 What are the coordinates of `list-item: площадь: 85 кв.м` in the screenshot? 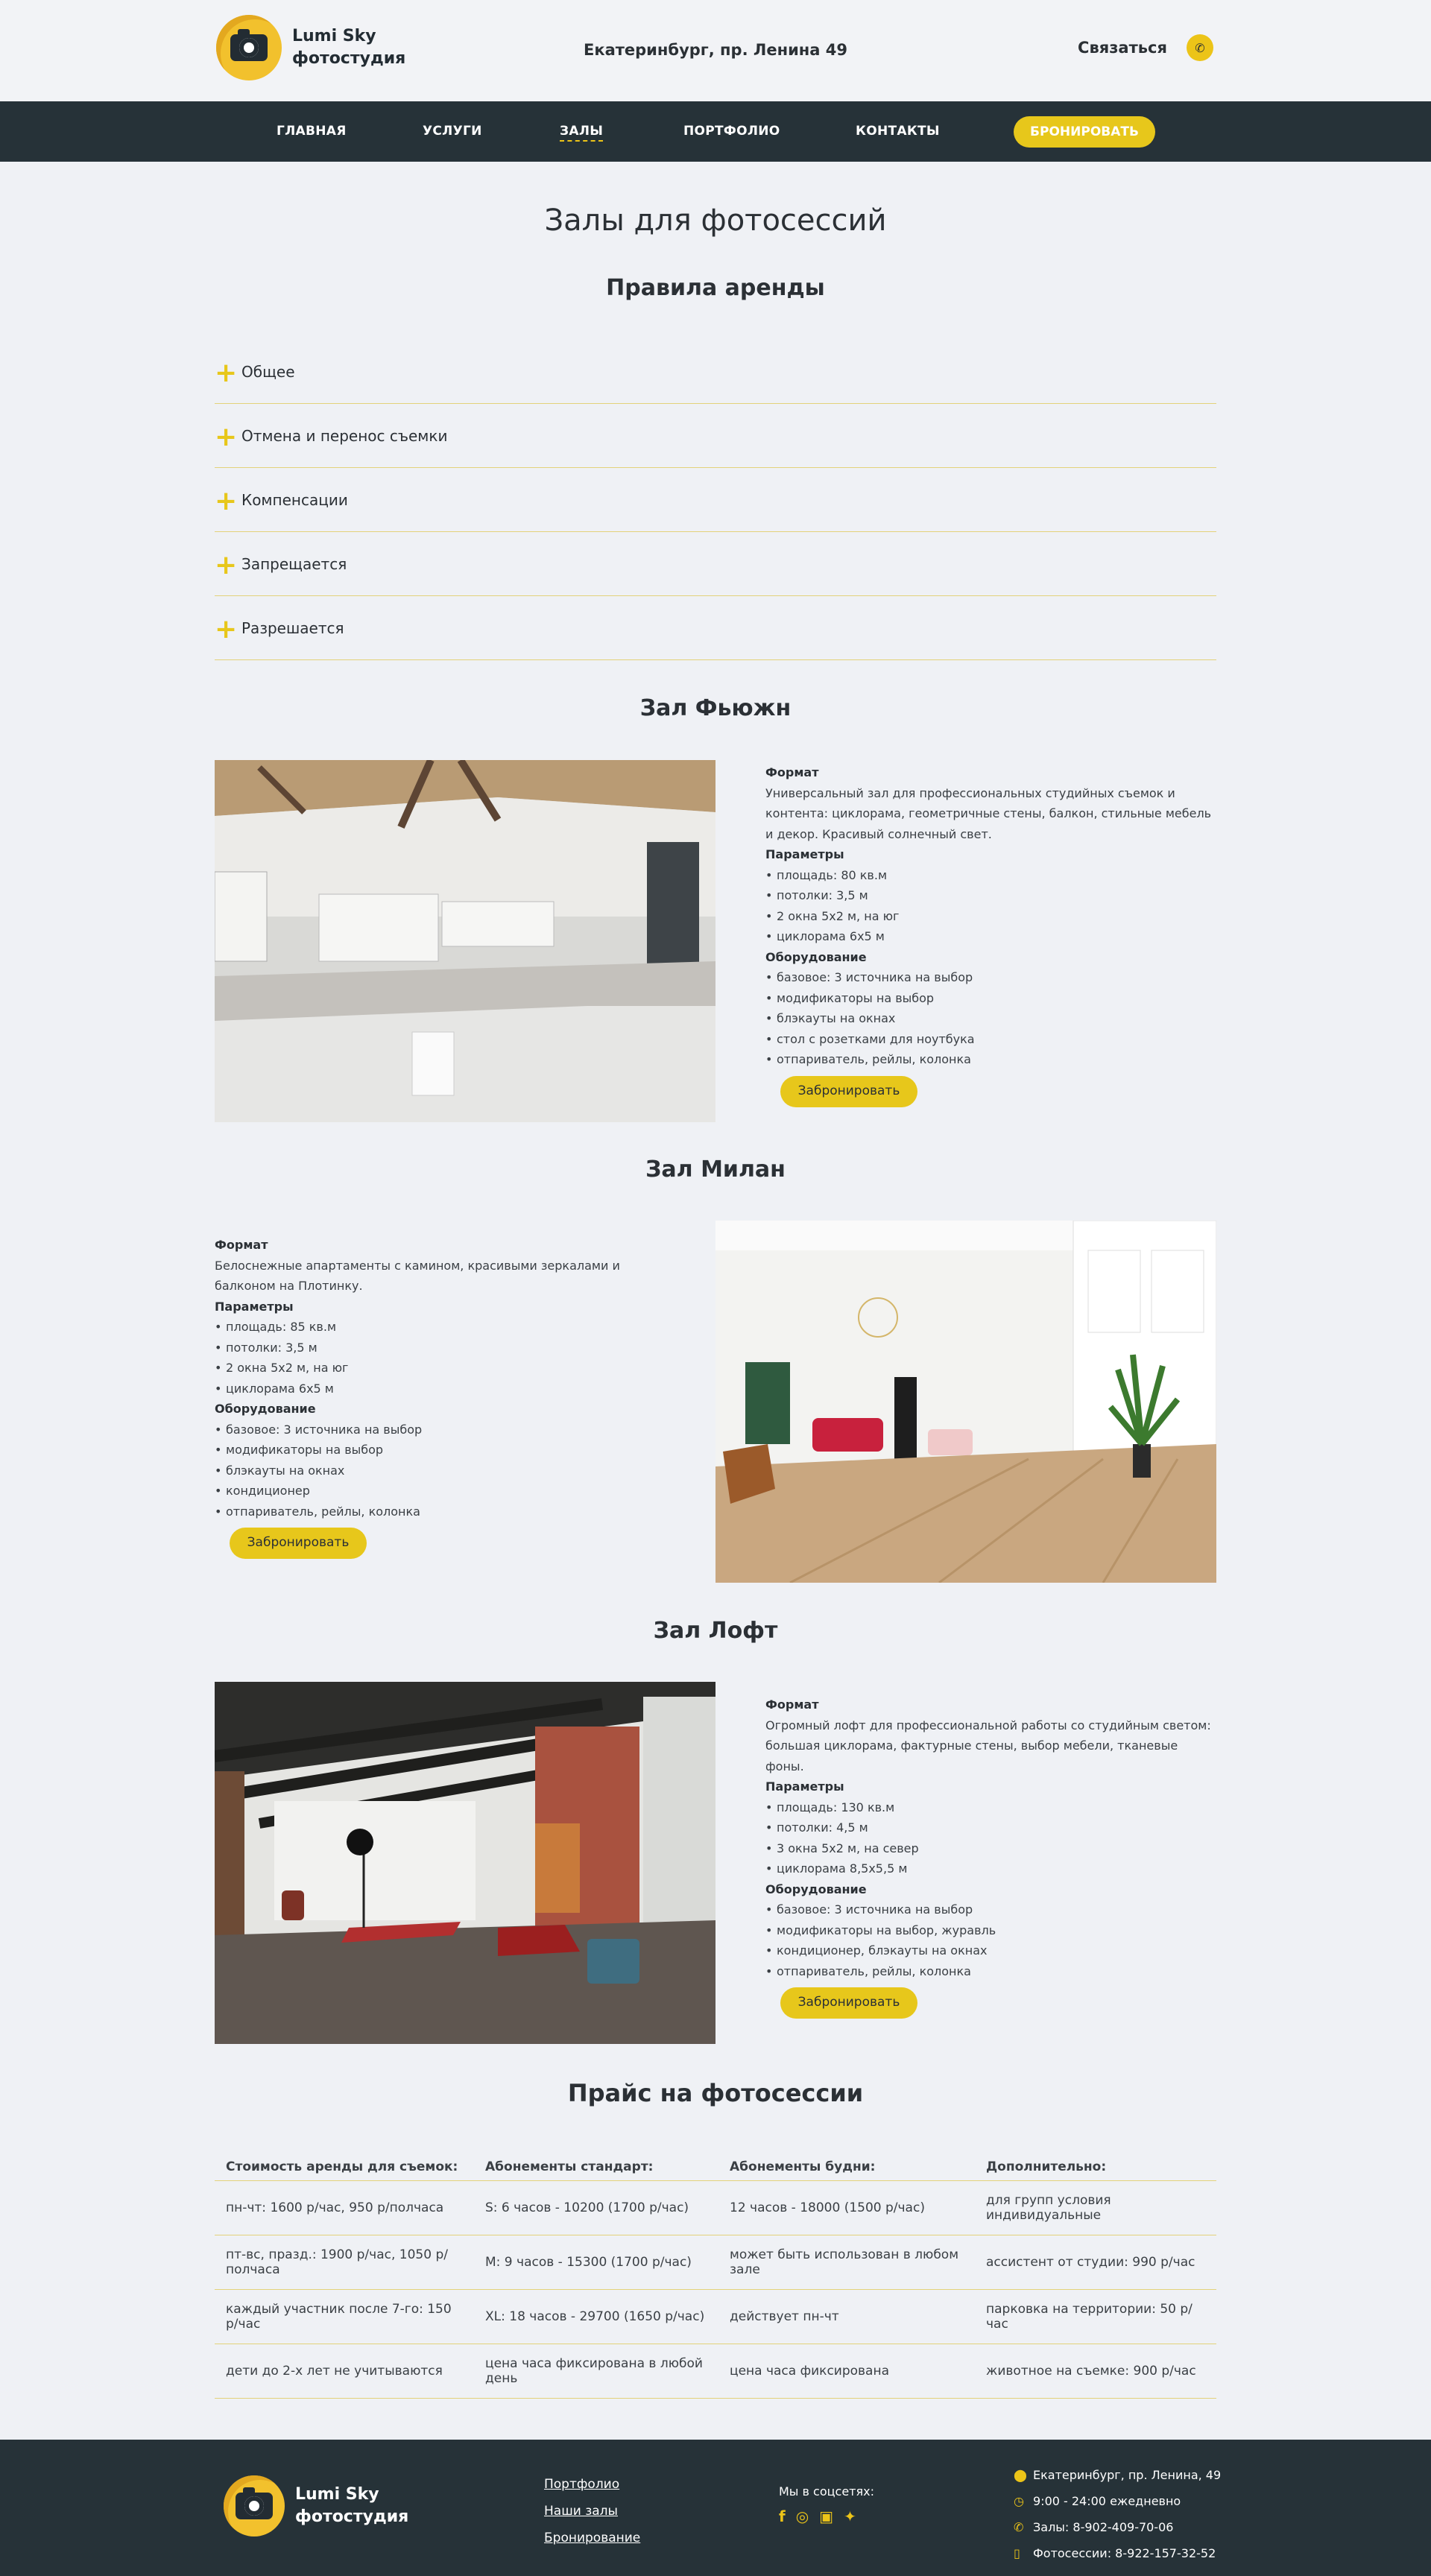 It's located at (431, 1328).